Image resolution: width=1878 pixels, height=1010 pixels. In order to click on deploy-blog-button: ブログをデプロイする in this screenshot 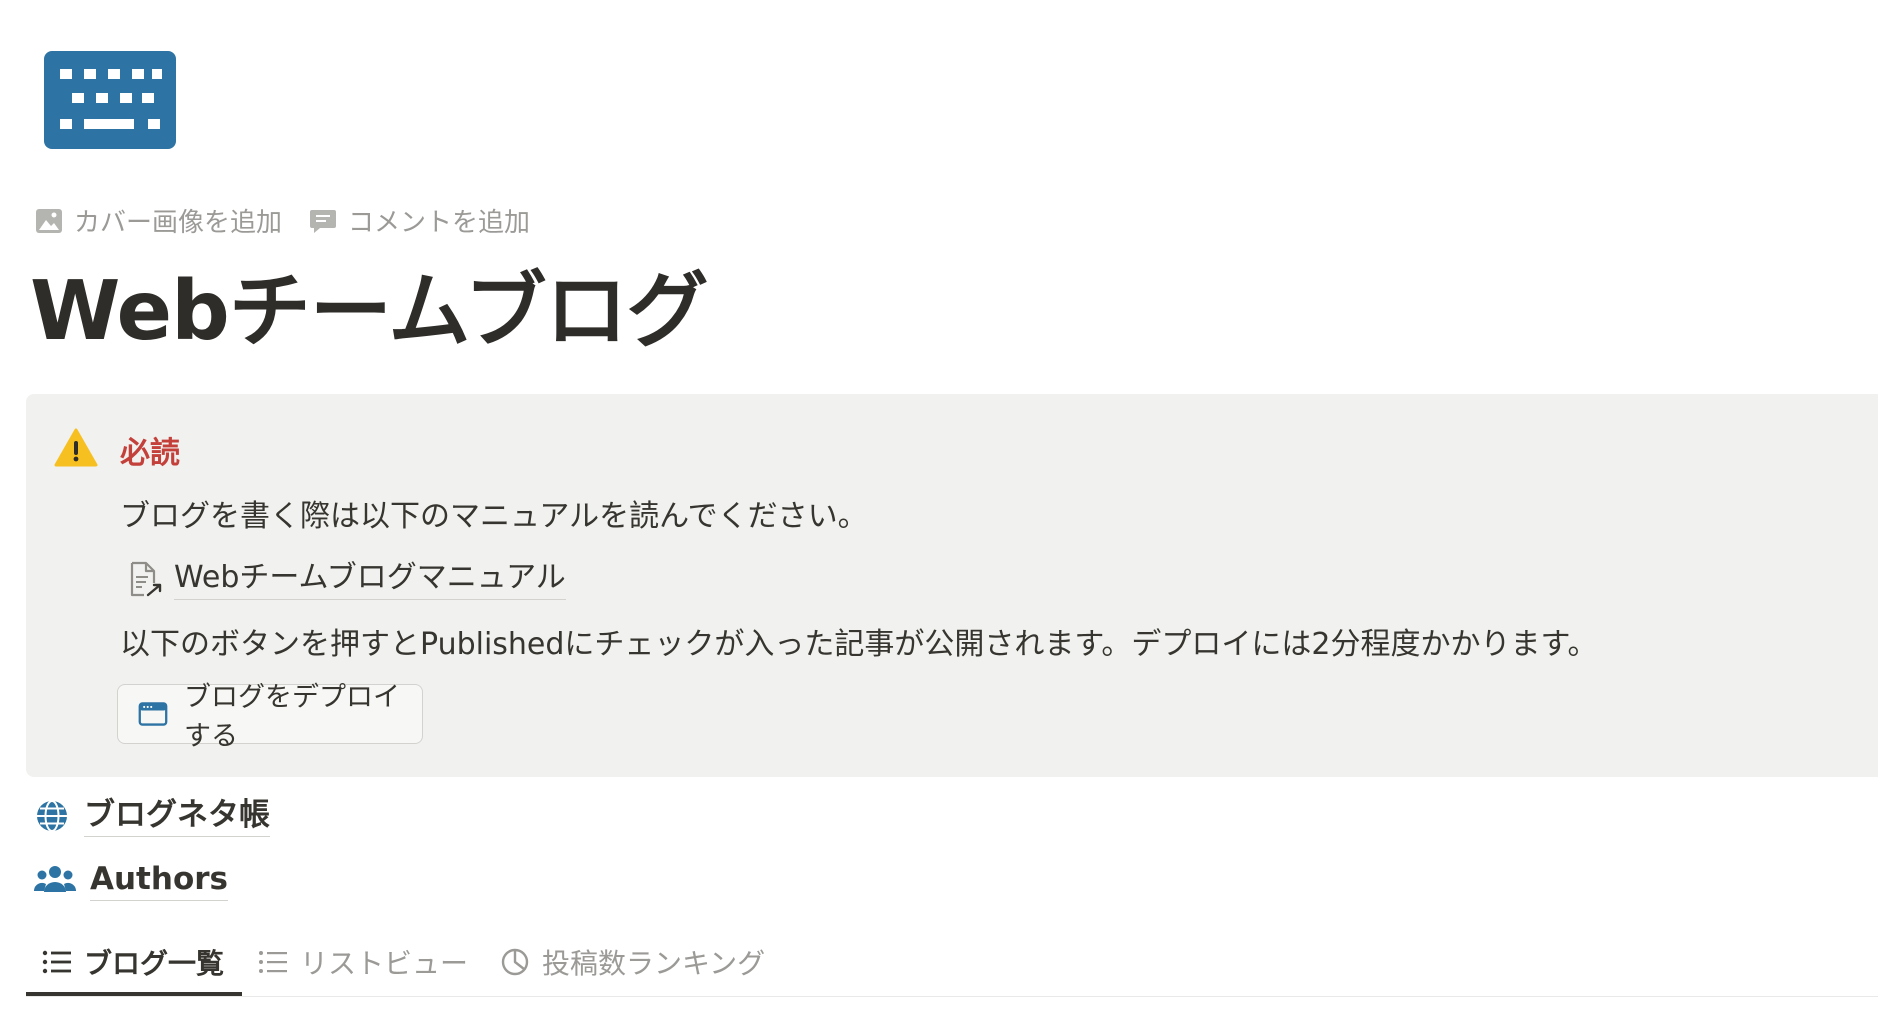, I will do `click(270, 717)`.